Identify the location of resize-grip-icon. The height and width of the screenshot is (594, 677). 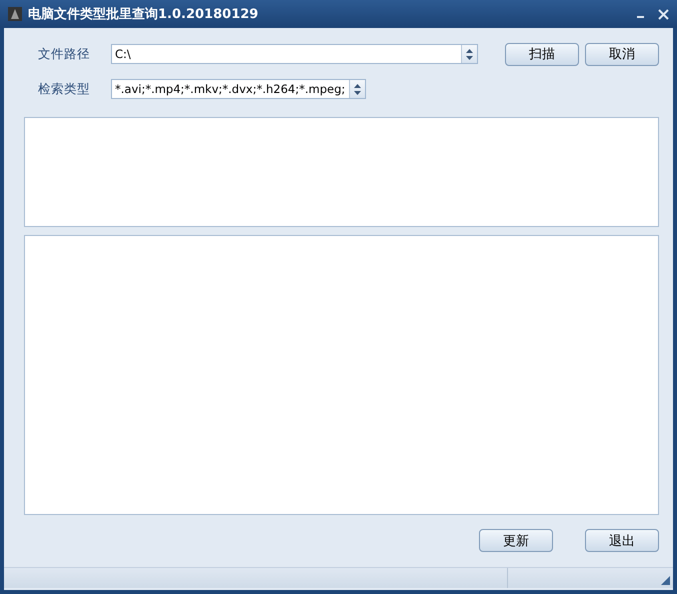
(665, 580).